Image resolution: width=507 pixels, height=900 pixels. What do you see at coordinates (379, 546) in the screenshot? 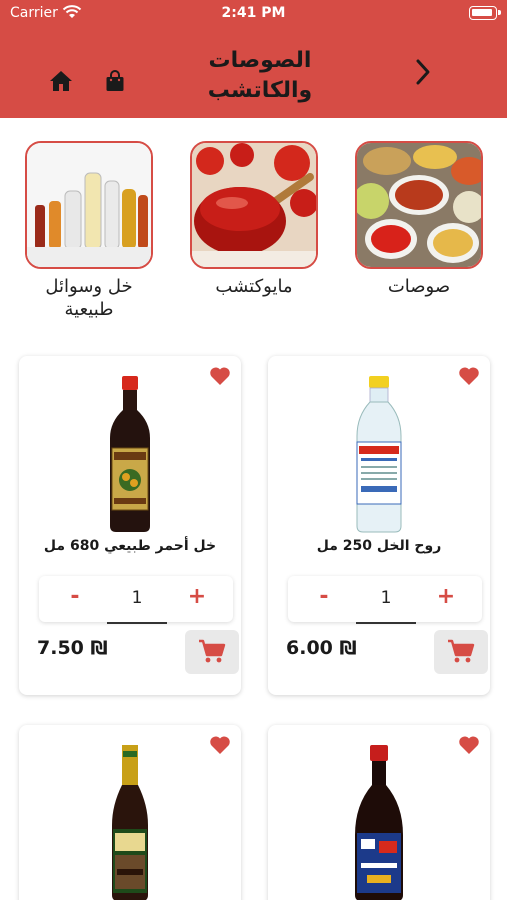
I see `product-name: روح الخل 250 مل` at bounding box center [379, 546].